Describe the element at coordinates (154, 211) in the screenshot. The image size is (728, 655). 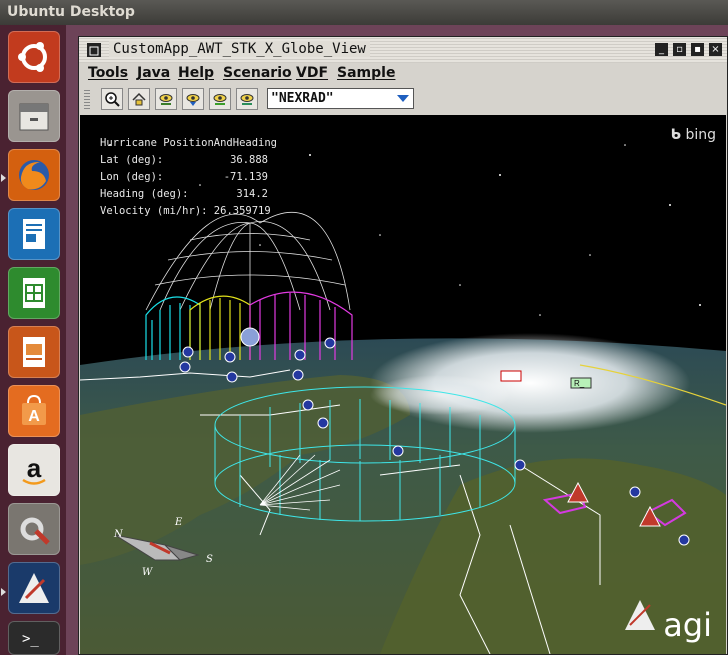
I see `hud-velocity-label: Velocity (mi/hr):` at that location.